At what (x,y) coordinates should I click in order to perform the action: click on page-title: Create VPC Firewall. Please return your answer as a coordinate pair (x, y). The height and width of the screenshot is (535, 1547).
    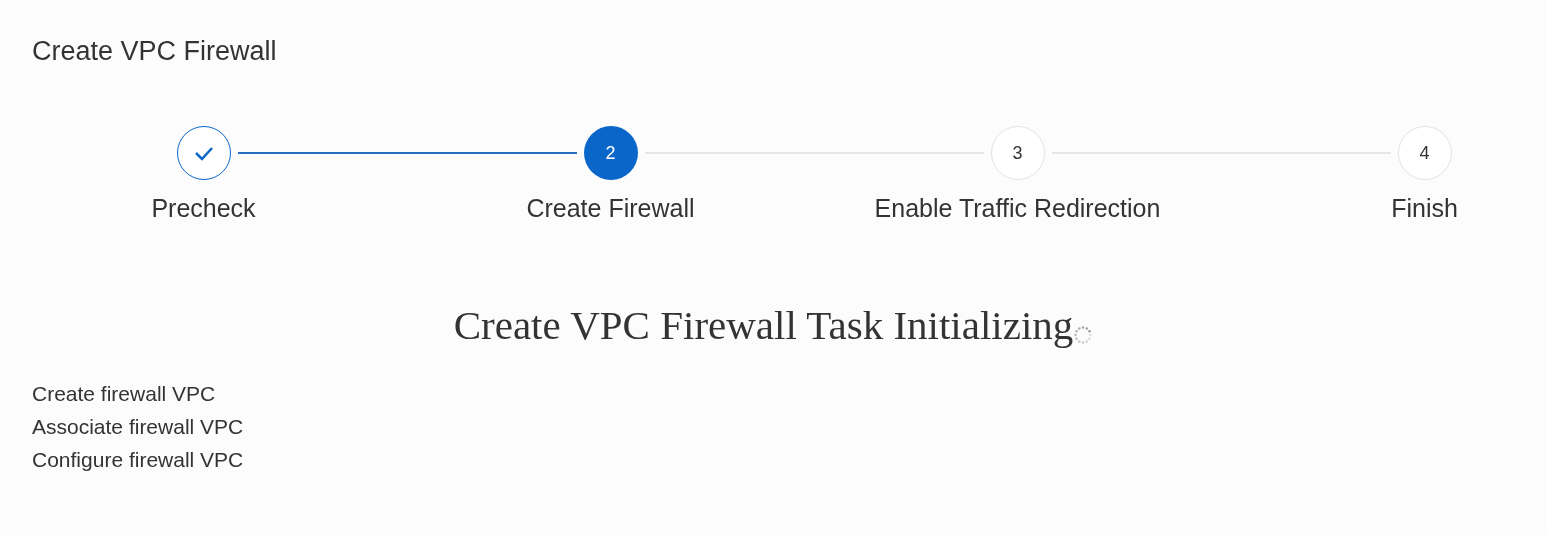
    Looking at the image, I should click on (154, 50).